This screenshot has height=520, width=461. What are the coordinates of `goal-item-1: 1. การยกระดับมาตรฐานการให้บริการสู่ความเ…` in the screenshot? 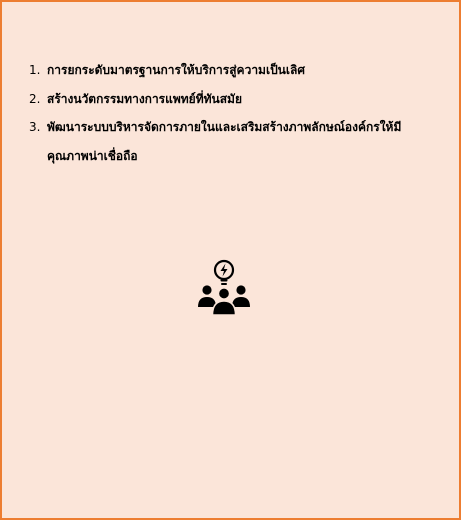 It's located at (234, 70).